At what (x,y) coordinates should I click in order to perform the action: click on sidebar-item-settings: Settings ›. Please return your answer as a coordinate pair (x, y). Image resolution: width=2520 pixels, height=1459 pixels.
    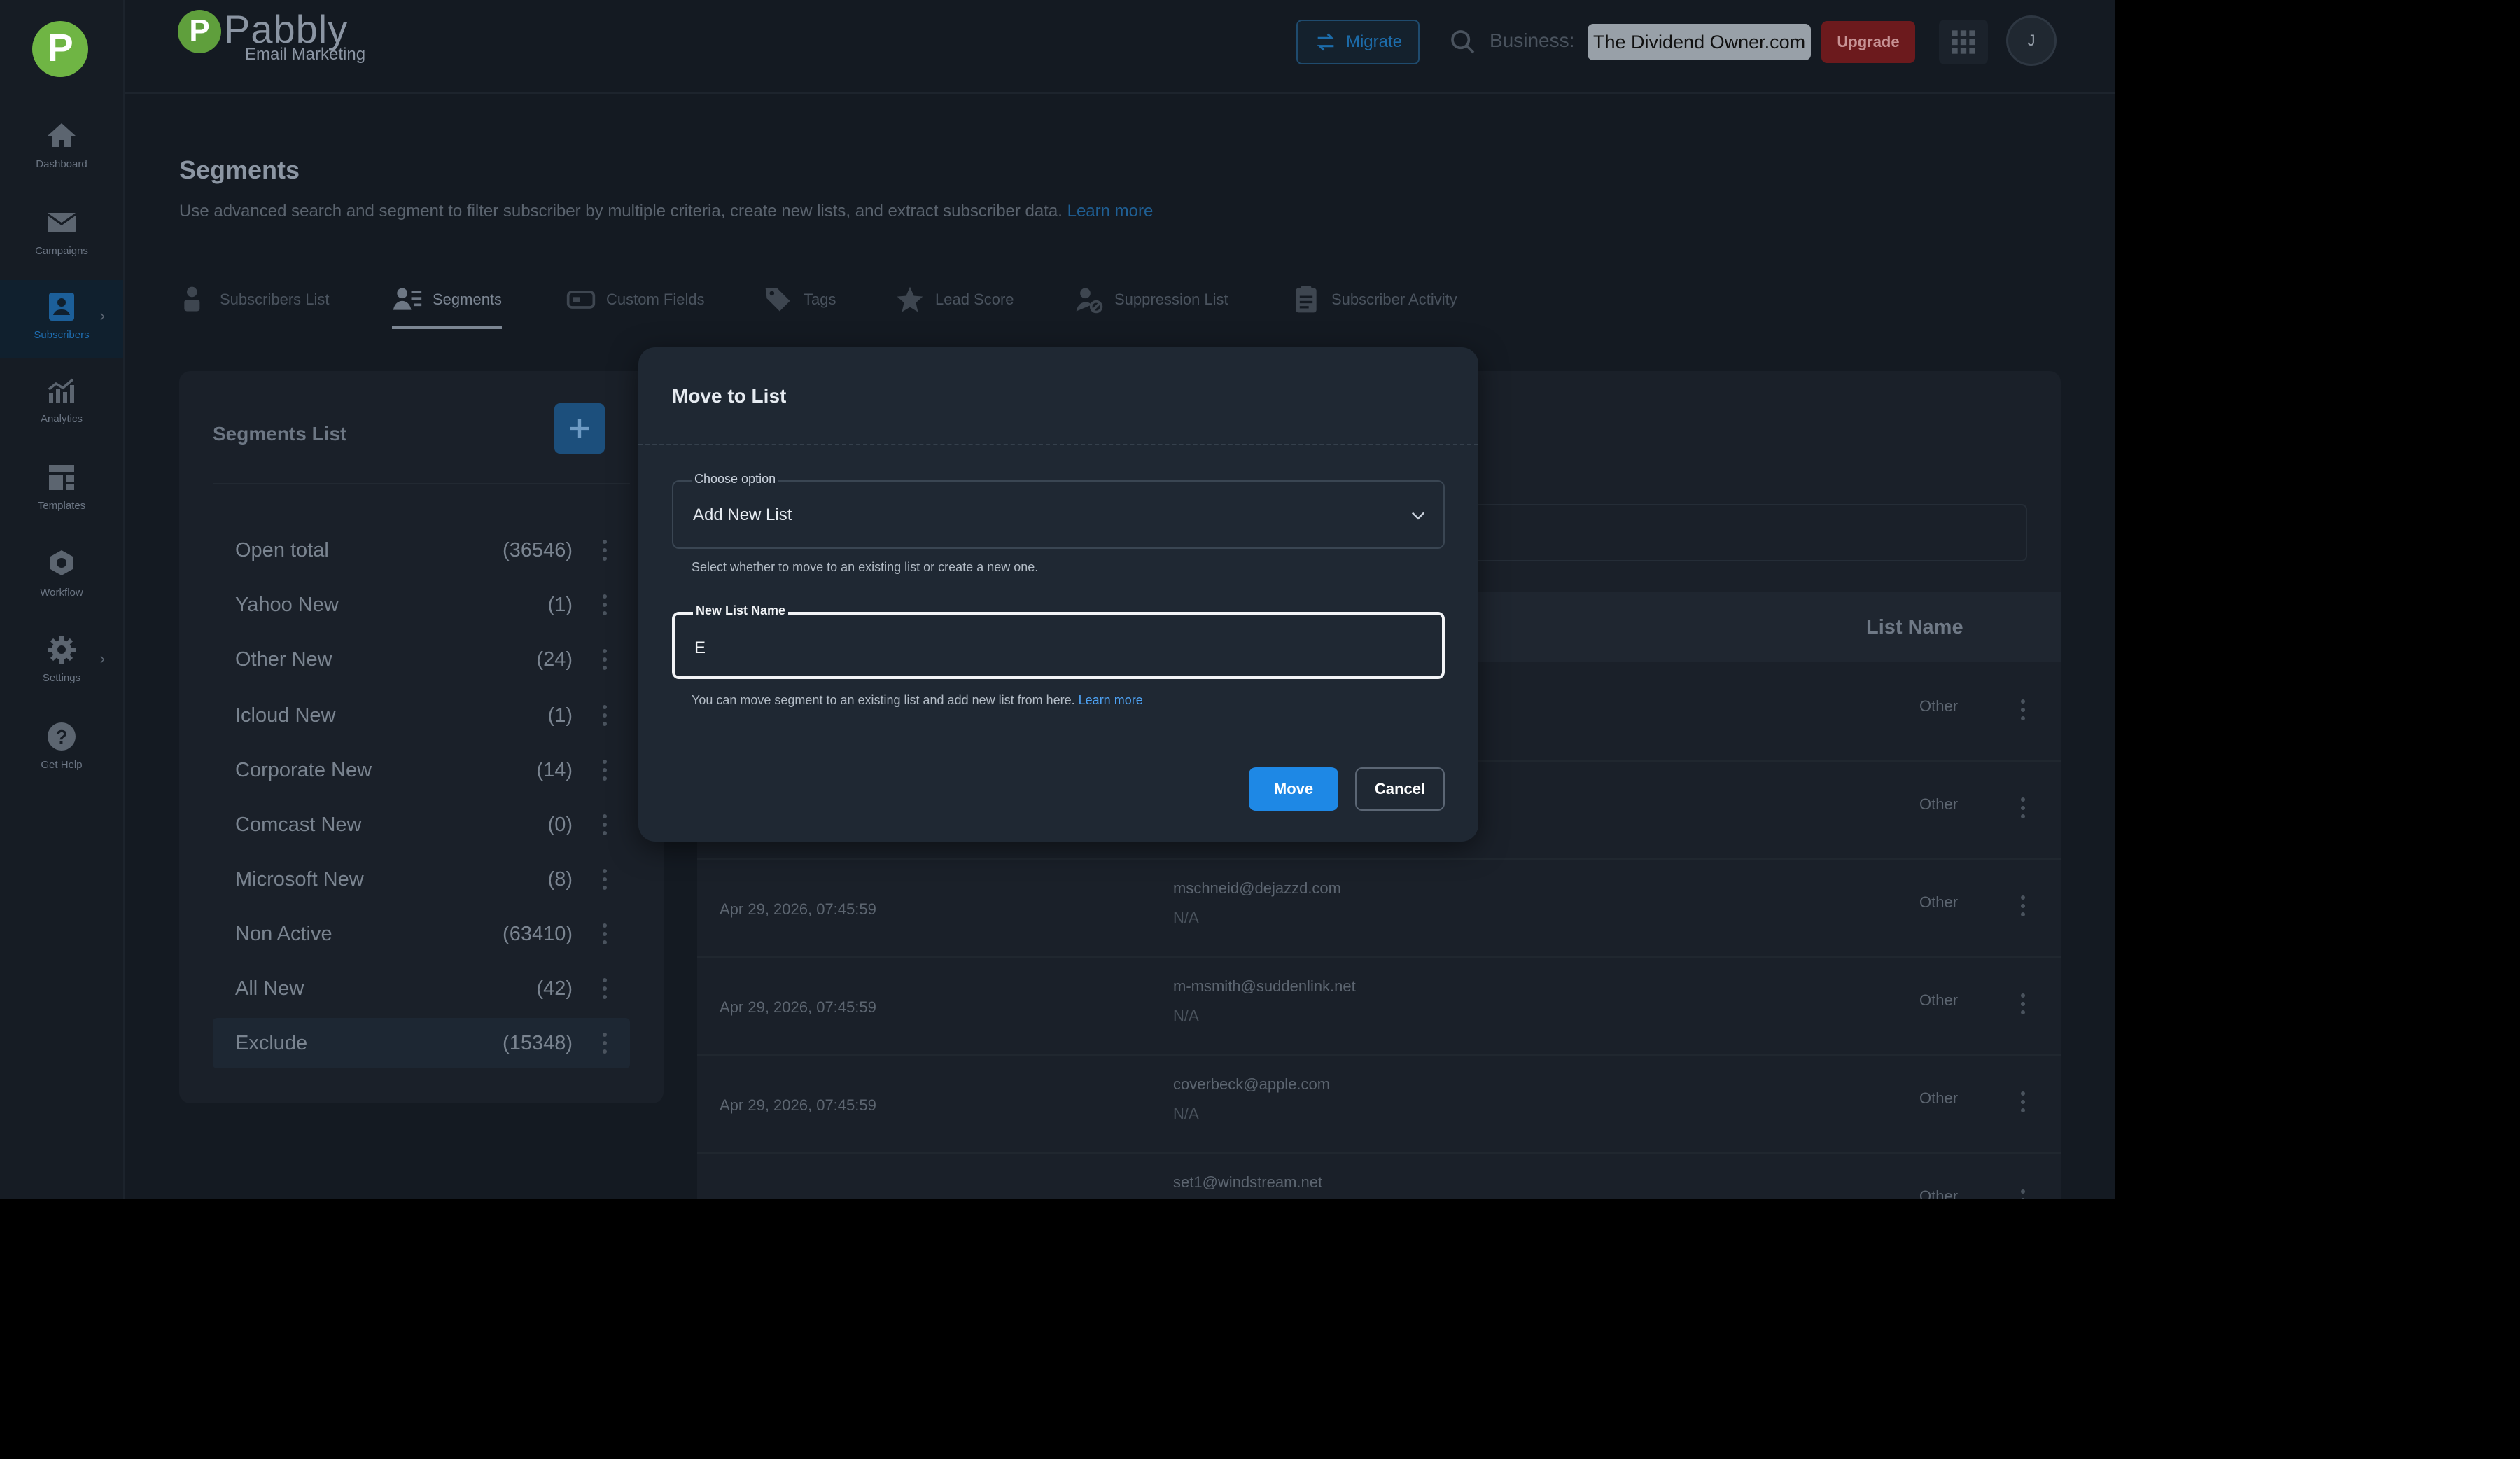
    Looking at the image, I should click on (61, 662).